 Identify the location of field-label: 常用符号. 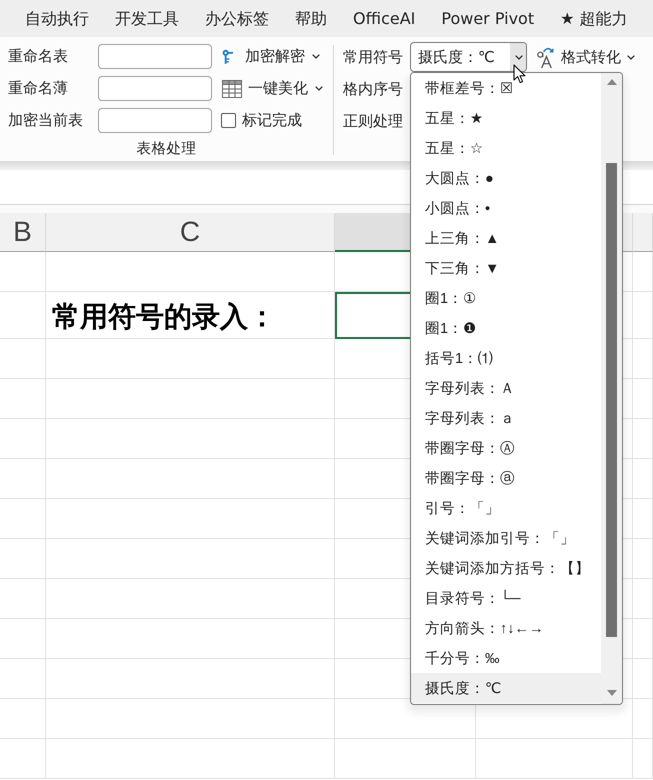
(373, 57).